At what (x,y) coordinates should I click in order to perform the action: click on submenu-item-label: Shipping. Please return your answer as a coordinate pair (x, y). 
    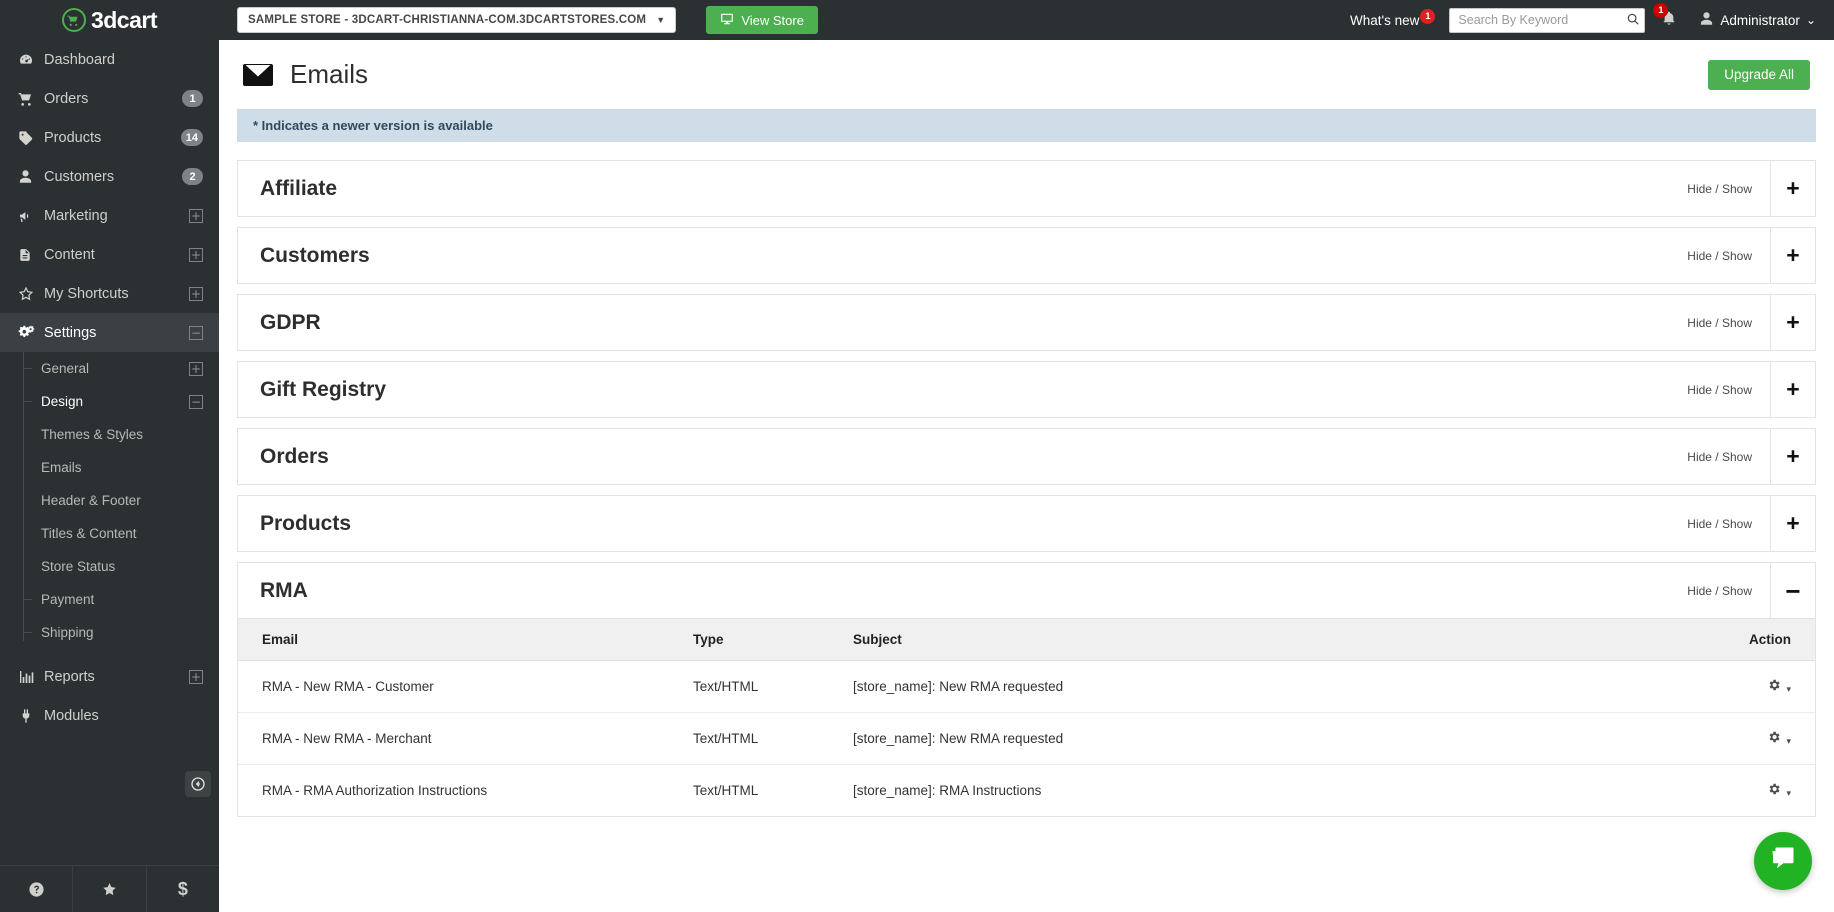
    Looking at the image, I should click on (67, 632).